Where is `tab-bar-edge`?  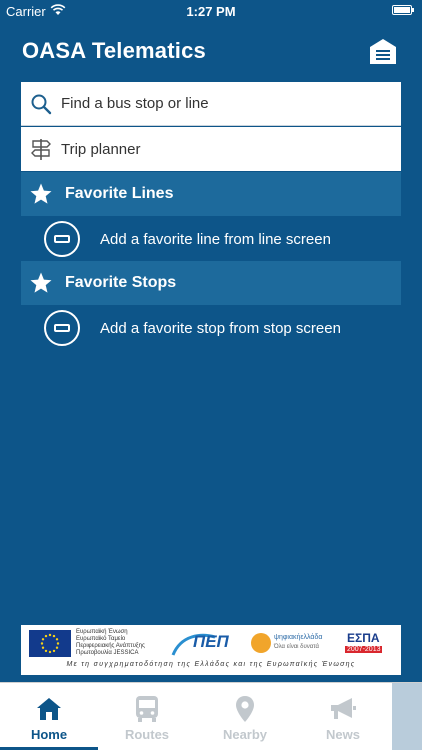
tab-bar-edge is located at coordinates (407, 716).